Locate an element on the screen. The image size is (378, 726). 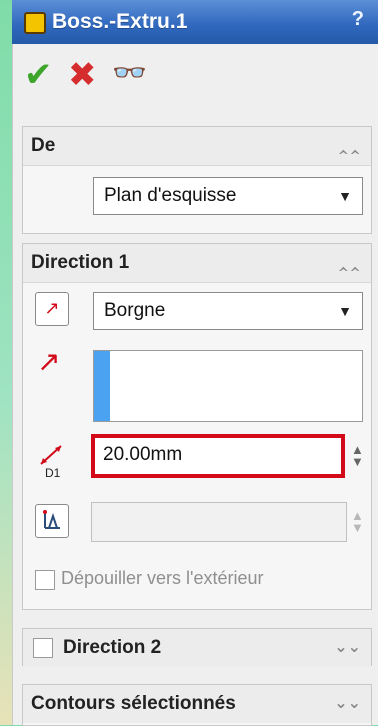
draft-outward-checkbox is located at coordinates (45, 580).